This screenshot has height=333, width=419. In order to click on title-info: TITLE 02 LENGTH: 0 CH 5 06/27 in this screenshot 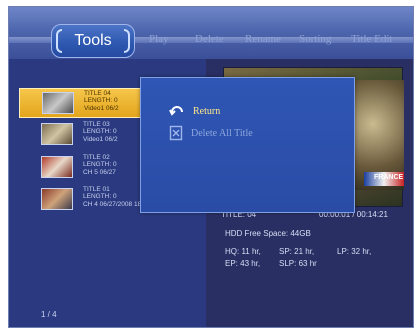, I will do `click(100, 165)`.